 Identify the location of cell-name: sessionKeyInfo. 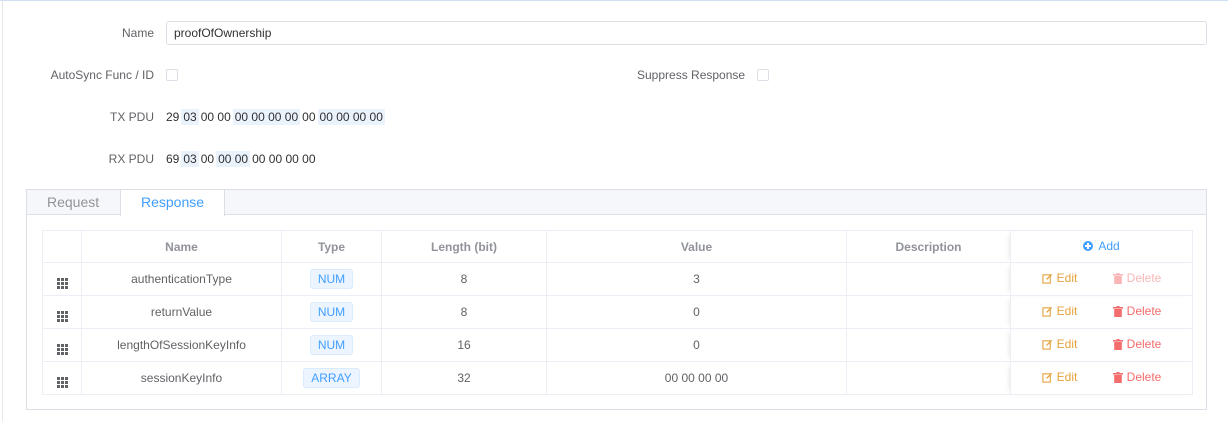
(181, 378).